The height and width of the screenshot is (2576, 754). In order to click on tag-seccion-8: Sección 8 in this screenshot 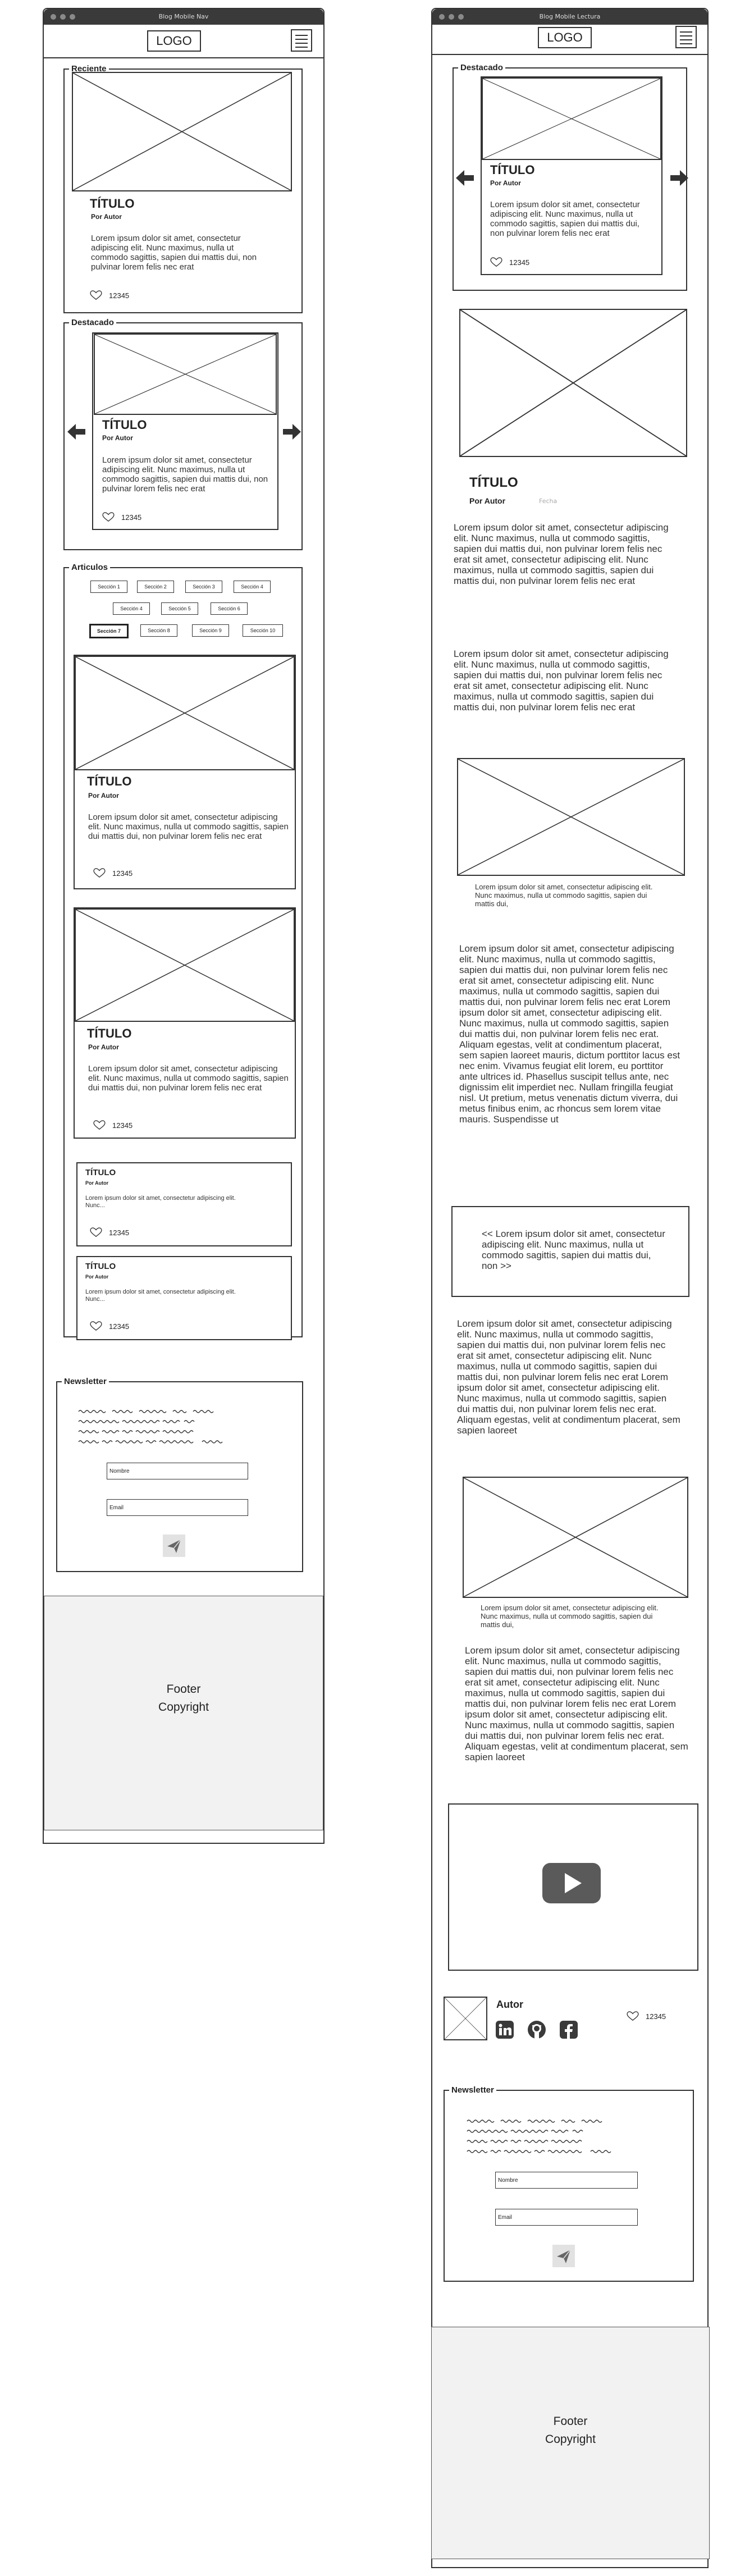, I will do `click(158, 630)`.